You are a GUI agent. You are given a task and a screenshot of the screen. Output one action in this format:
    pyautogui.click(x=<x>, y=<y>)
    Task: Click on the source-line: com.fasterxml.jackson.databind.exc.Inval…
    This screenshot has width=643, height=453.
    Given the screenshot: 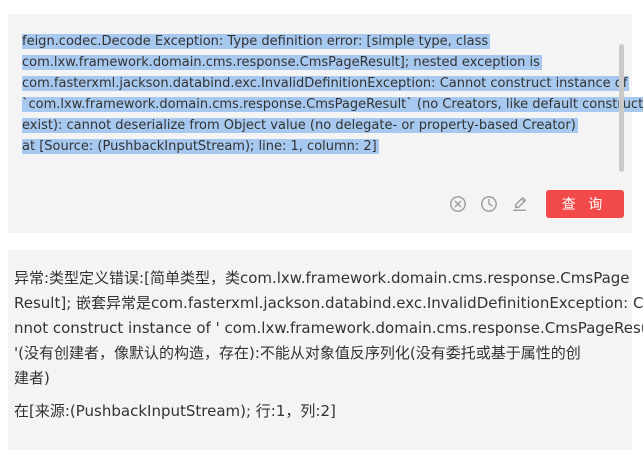 What is the action you would take?
    pyautogui.click(x=326, y=83)
    